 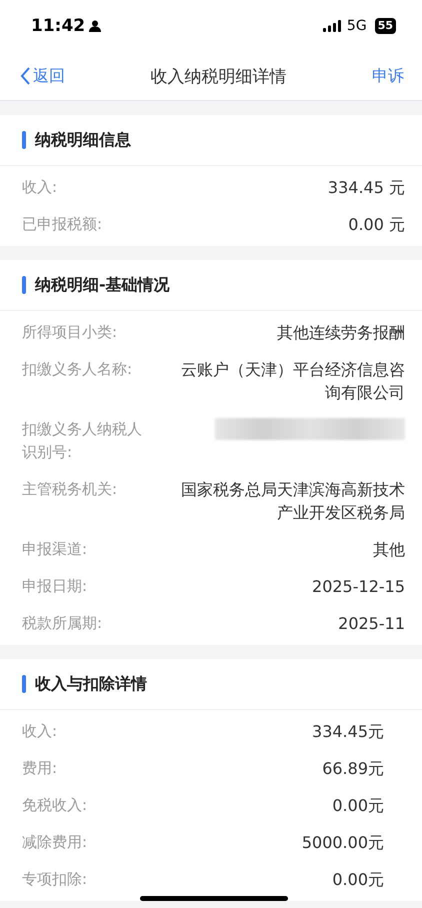 What do you see at coordinates (343, 843) in the screenshot?
I see `field-value: 5000.00元` at bounding box center [343, 843].